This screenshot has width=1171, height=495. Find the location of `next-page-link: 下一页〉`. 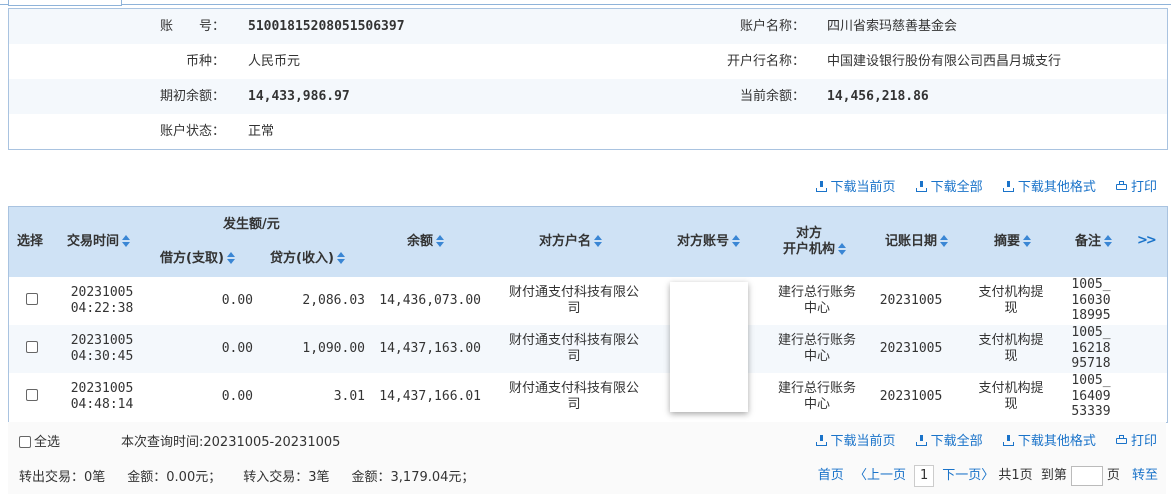

next-page-link: 下一页〉 is located at coordinates (968, 475).